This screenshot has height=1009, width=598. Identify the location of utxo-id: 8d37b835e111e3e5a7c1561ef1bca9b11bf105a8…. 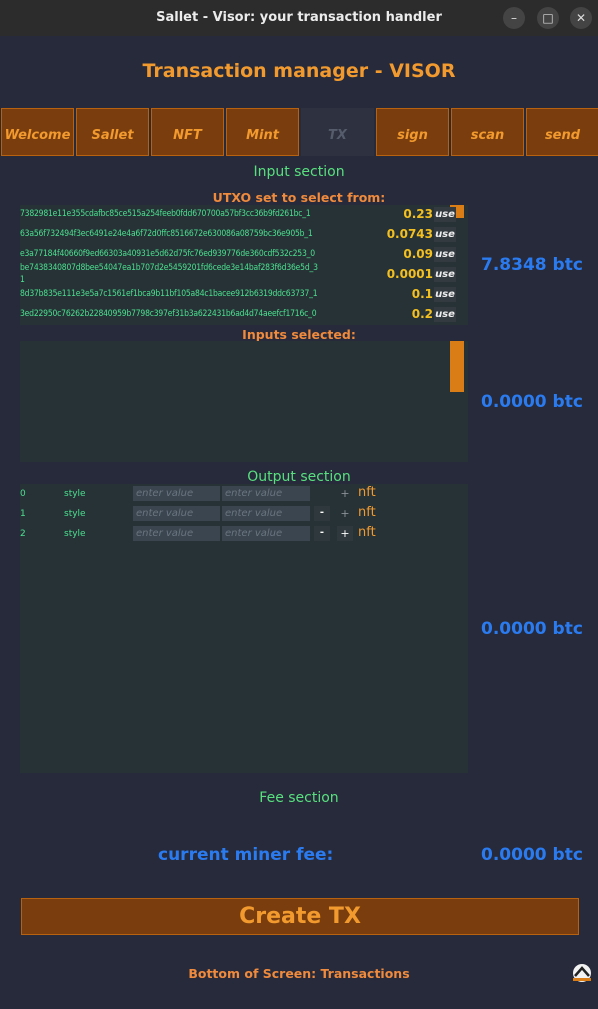
(169, 294).